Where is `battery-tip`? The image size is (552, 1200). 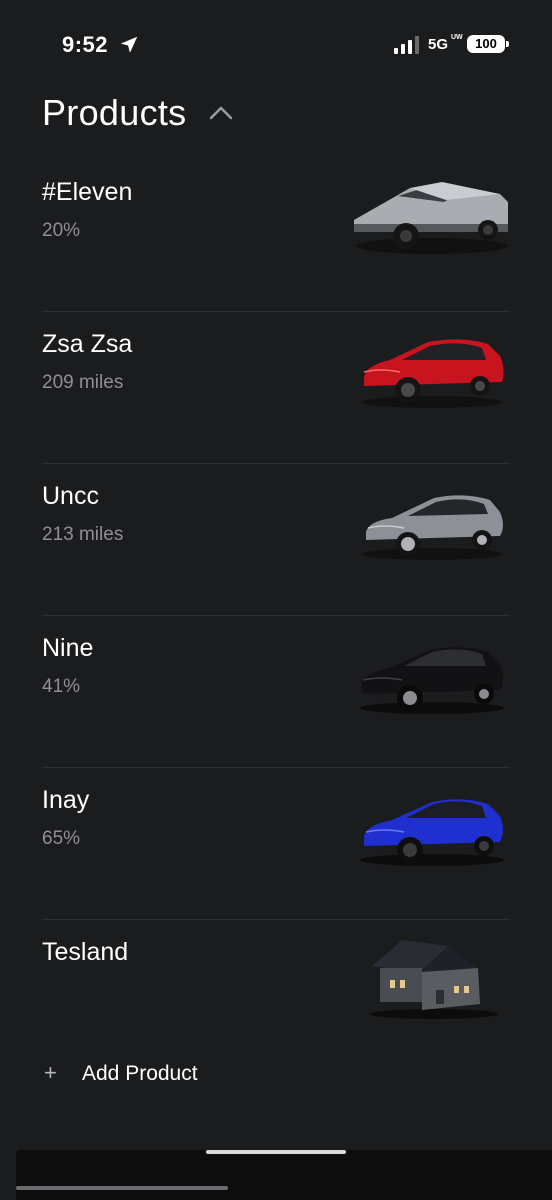 battery-tip is located at coordinates (507, 44).